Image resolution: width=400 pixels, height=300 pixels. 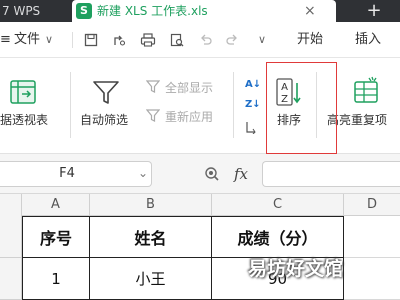 I want to click on column-header-a: A, so click(x=56, y=205).